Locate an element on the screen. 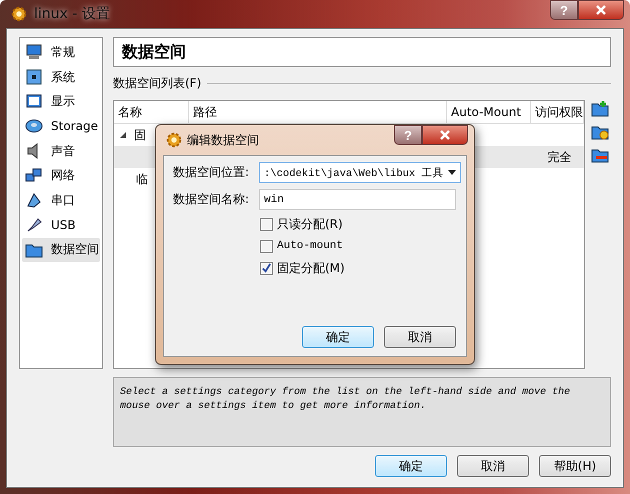 The height and width of the screenshot is (494, 630). checkbox-label: 固定分配(M) is located at coordinates (311, 268).